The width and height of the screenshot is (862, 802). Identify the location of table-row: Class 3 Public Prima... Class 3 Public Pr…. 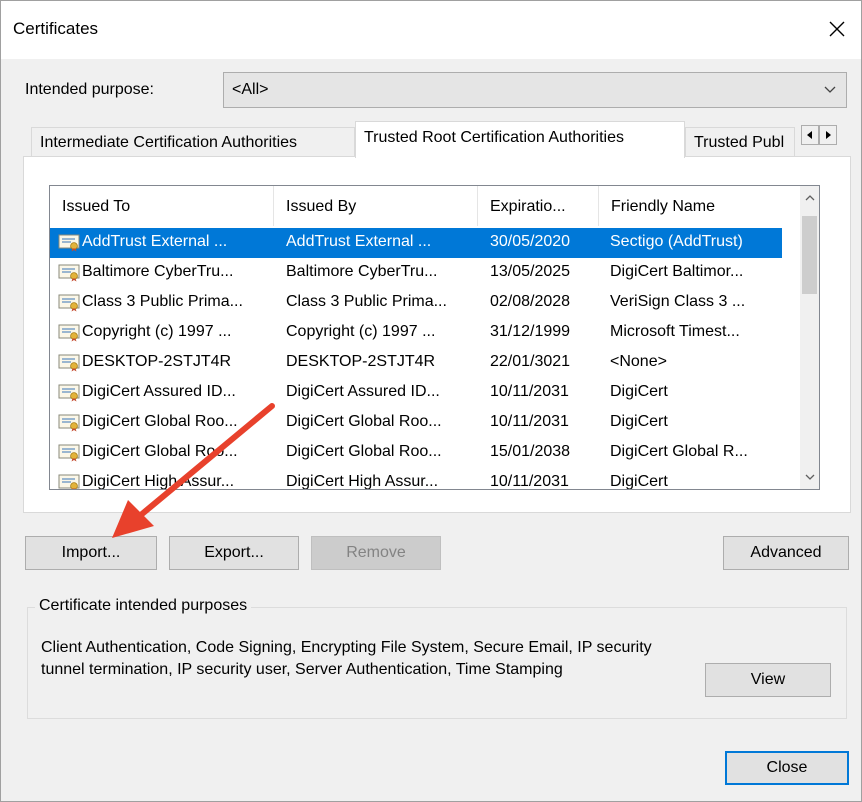
(416, 303).